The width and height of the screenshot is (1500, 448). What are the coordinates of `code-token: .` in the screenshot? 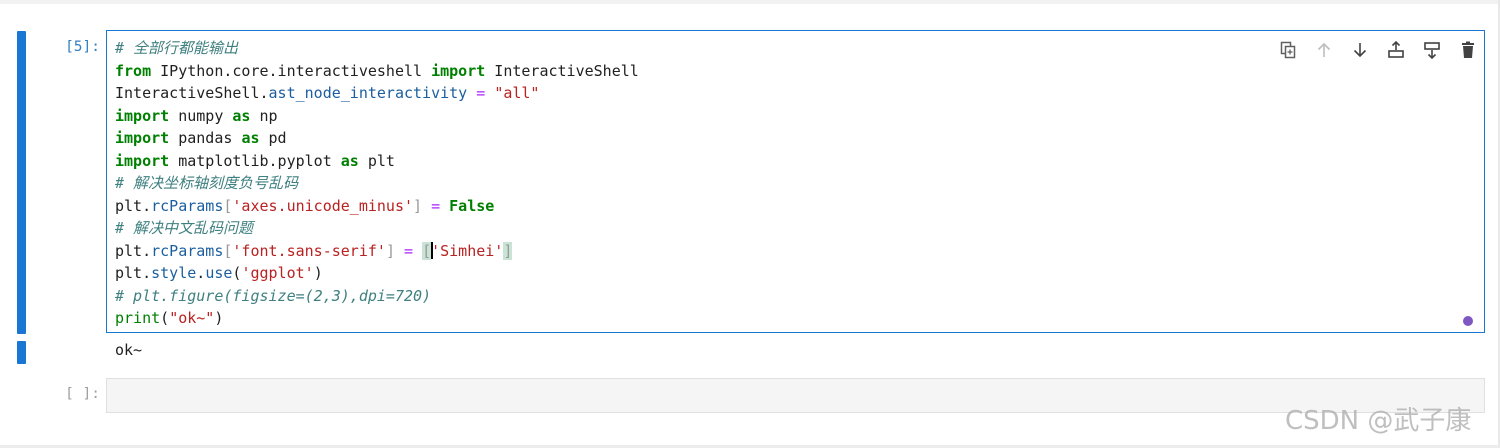 It's located at (201, 273).